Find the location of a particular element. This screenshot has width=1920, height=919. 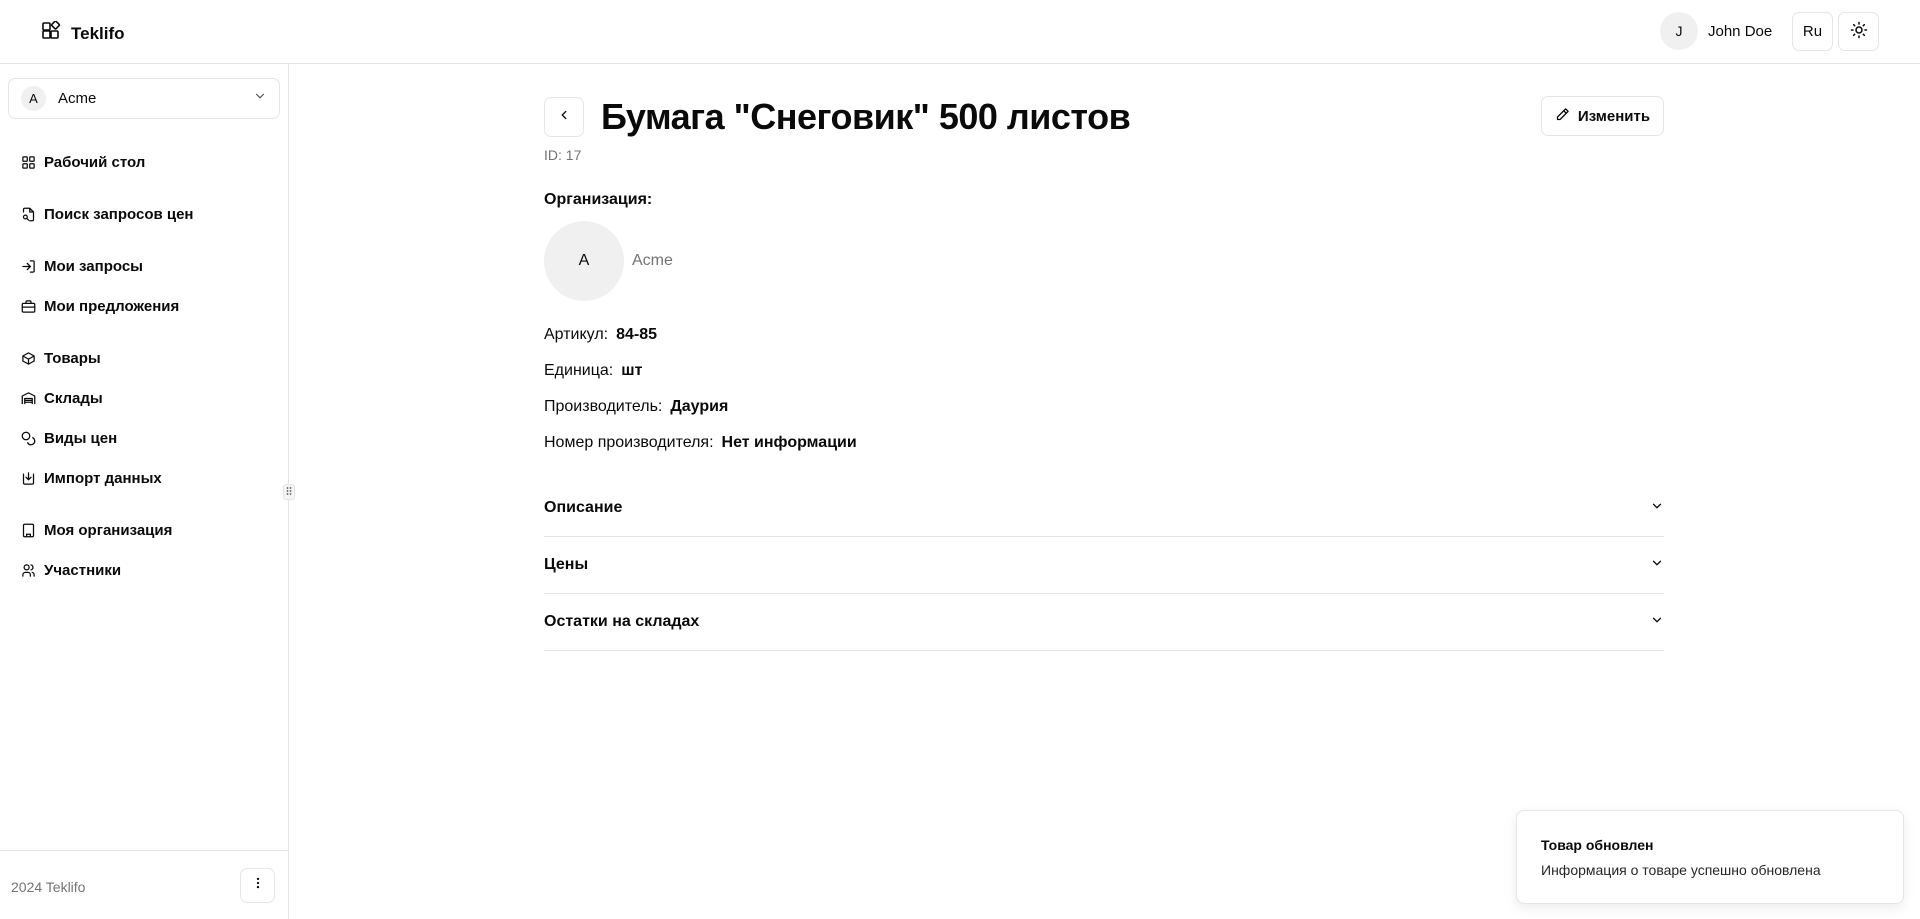

warehouse-icon is located at coordinates (28, 398).